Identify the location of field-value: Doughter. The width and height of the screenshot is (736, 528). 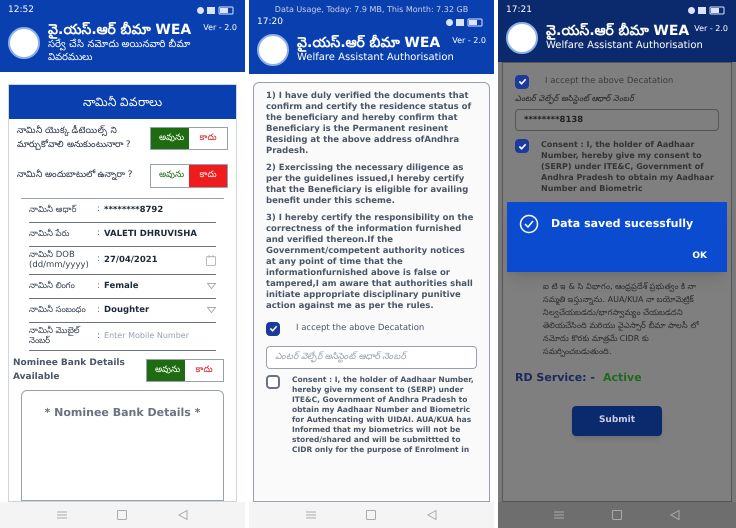
(127, 310).